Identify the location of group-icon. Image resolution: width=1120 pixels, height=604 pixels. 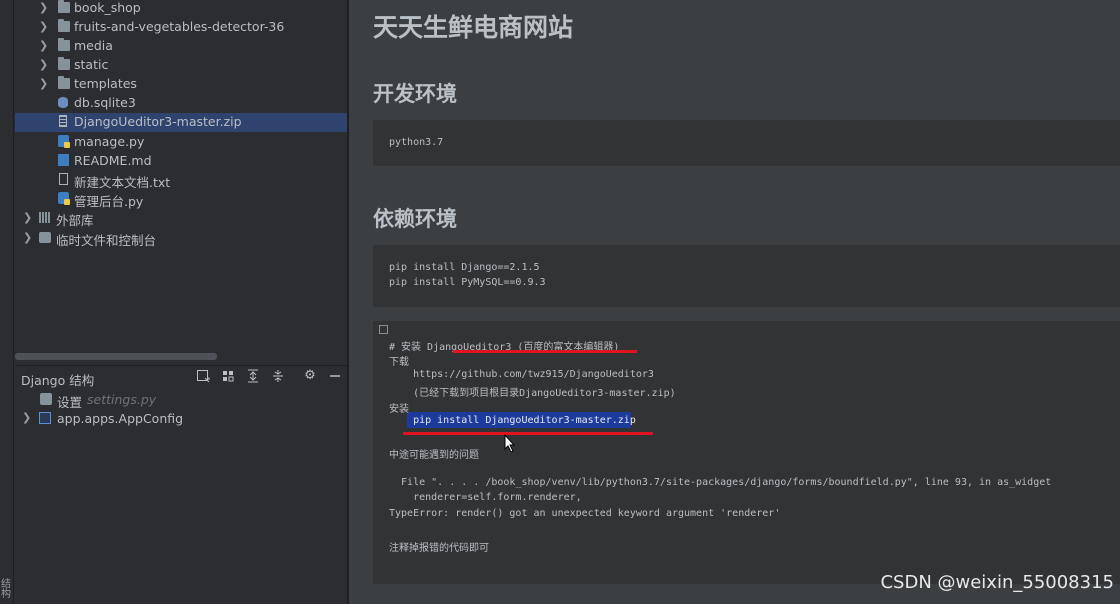
(228, 376).